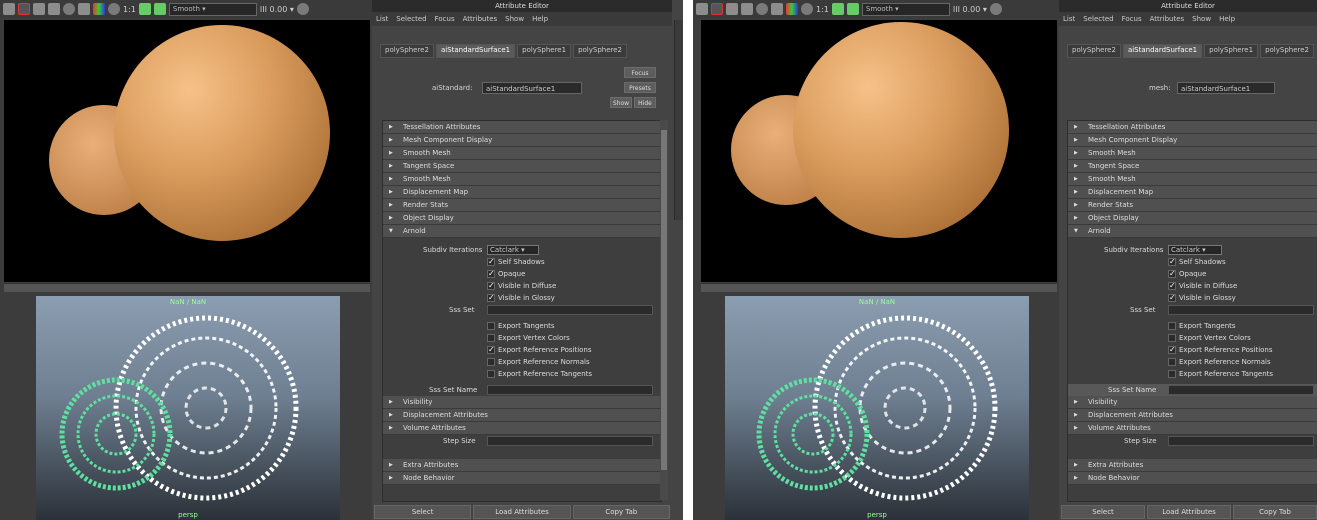  Describe the element at coordinates (1241, 310) in the screenshot. I see `sss-set-field` at that location.